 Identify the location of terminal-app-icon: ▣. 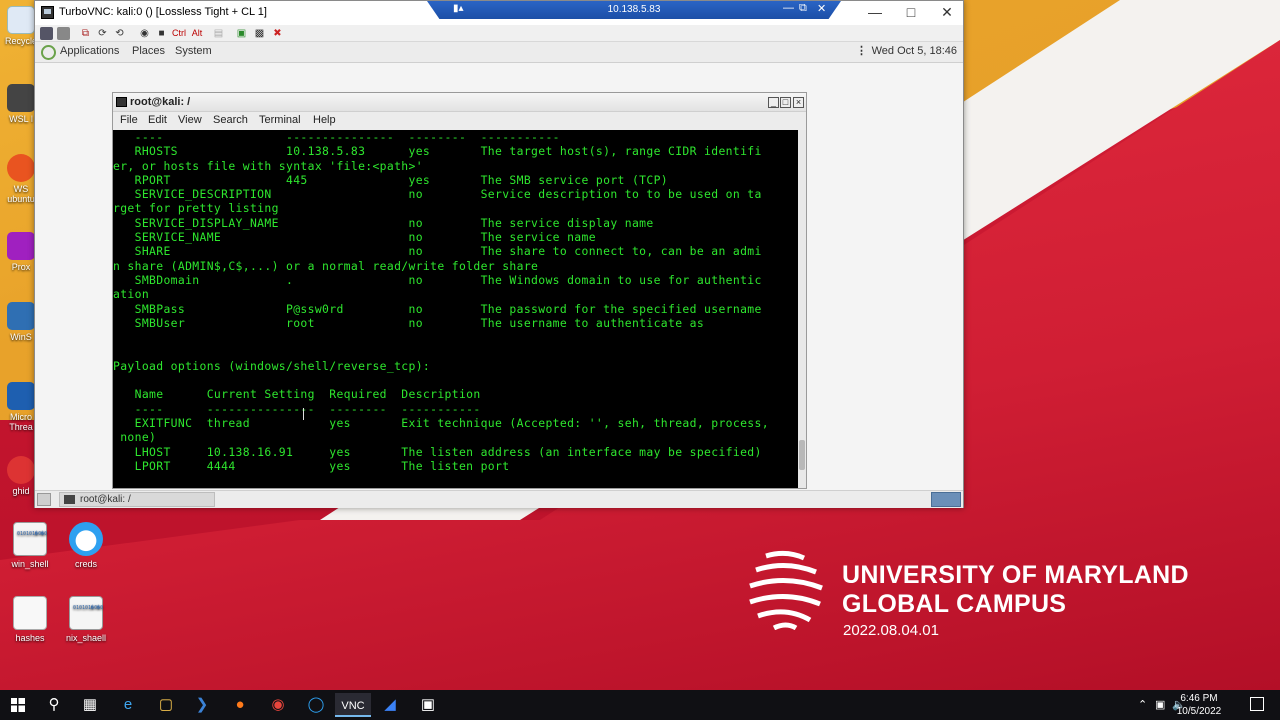
(428, 704).